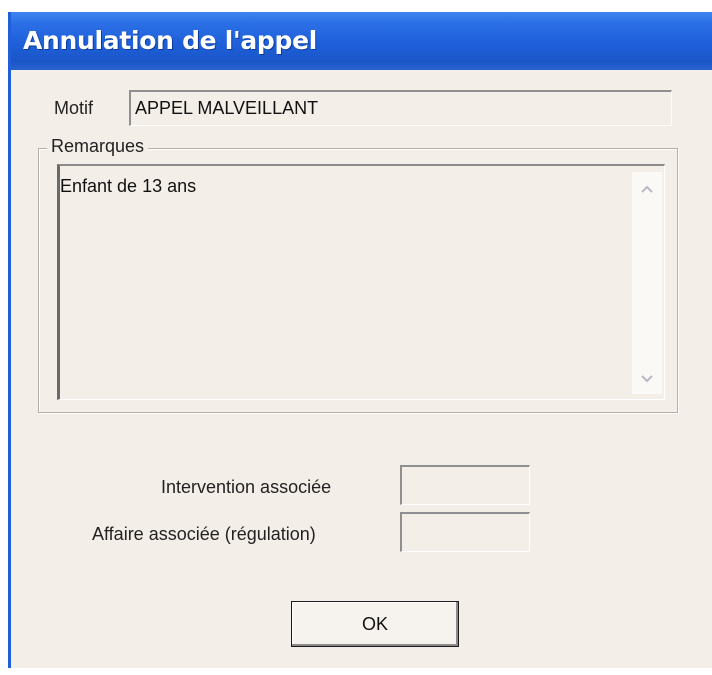 The height and width of the screenshot is (675, 712). I want to click on title-bar: Annulation de l'appel, so click(361, 41).